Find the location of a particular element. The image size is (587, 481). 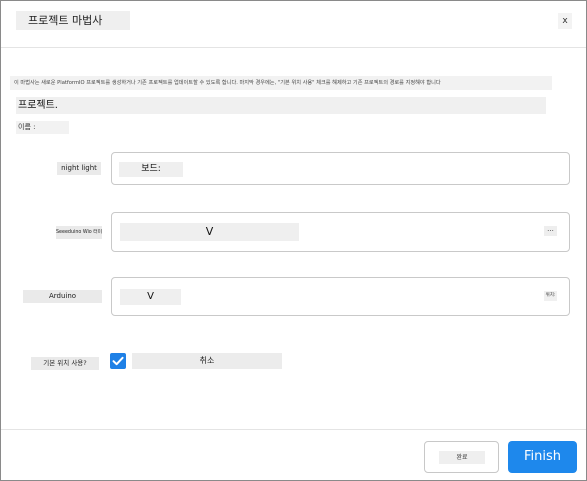

name-label: 이름 : is located at coordinates (42, 127).